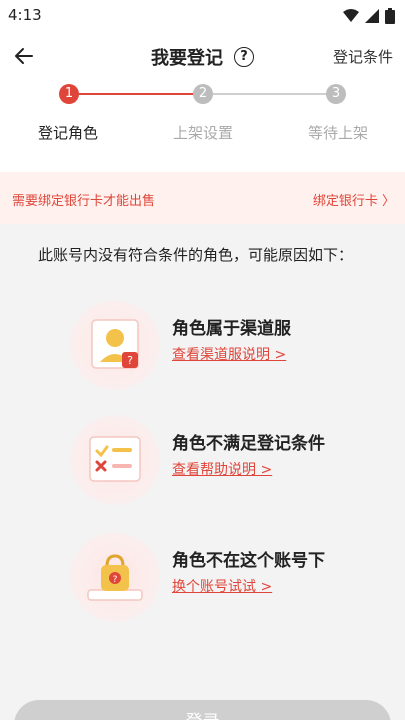  Describe the element at coordinates (202, 198) in the screenshot. I see `bind-card-notice: 需要绑定银行卡才能出售 绑定银行卡 〉` at that location.